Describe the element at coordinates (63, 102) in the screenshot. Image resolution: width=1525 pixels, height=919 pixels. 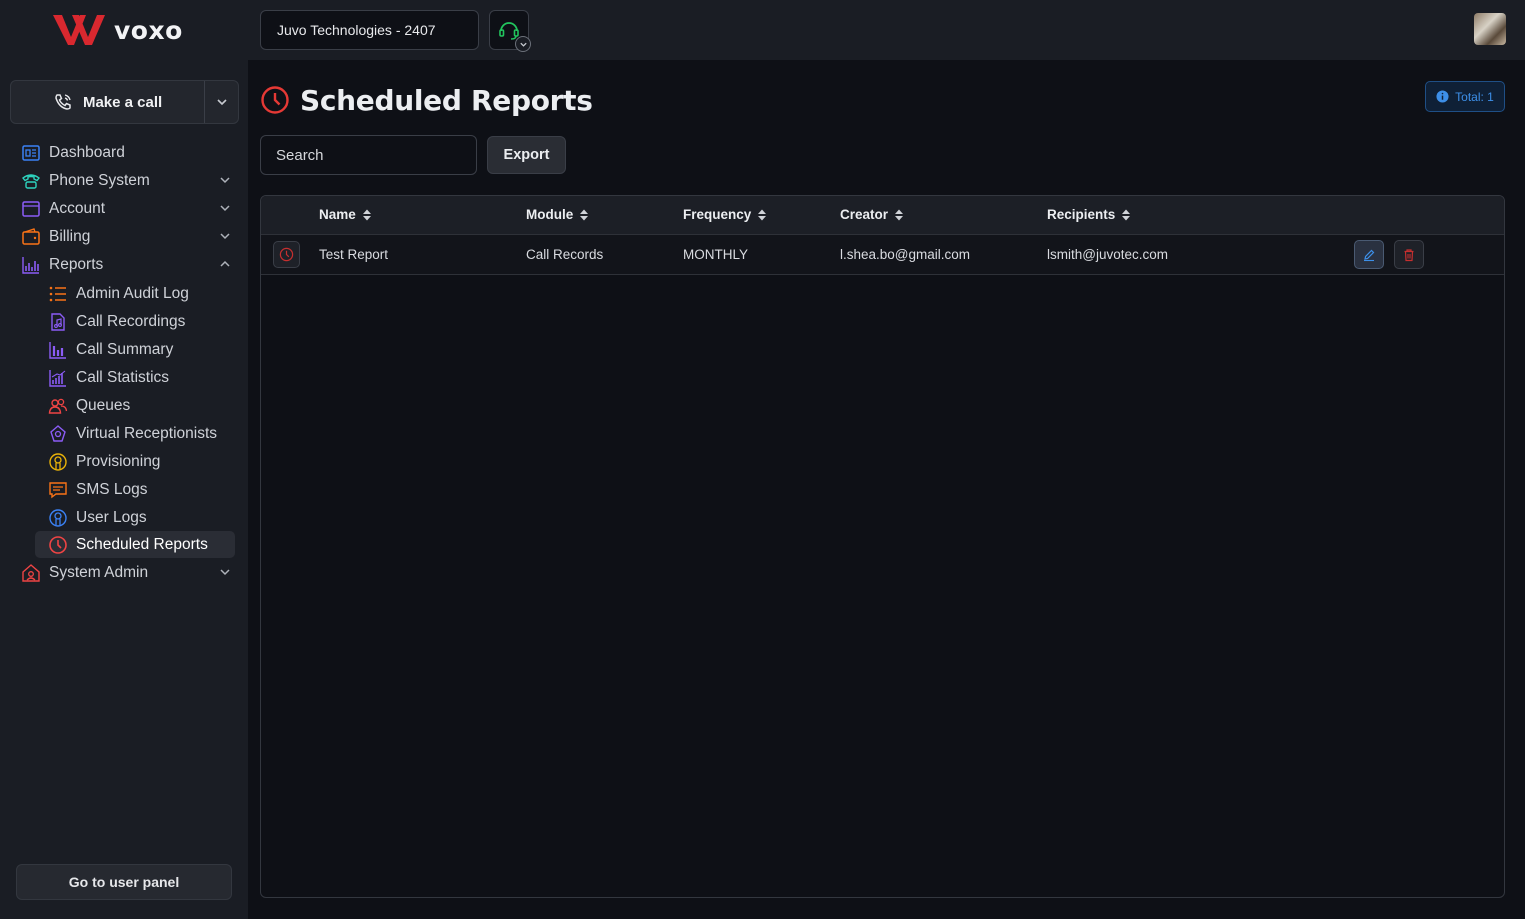
I see `phone-call-icon` at that location.